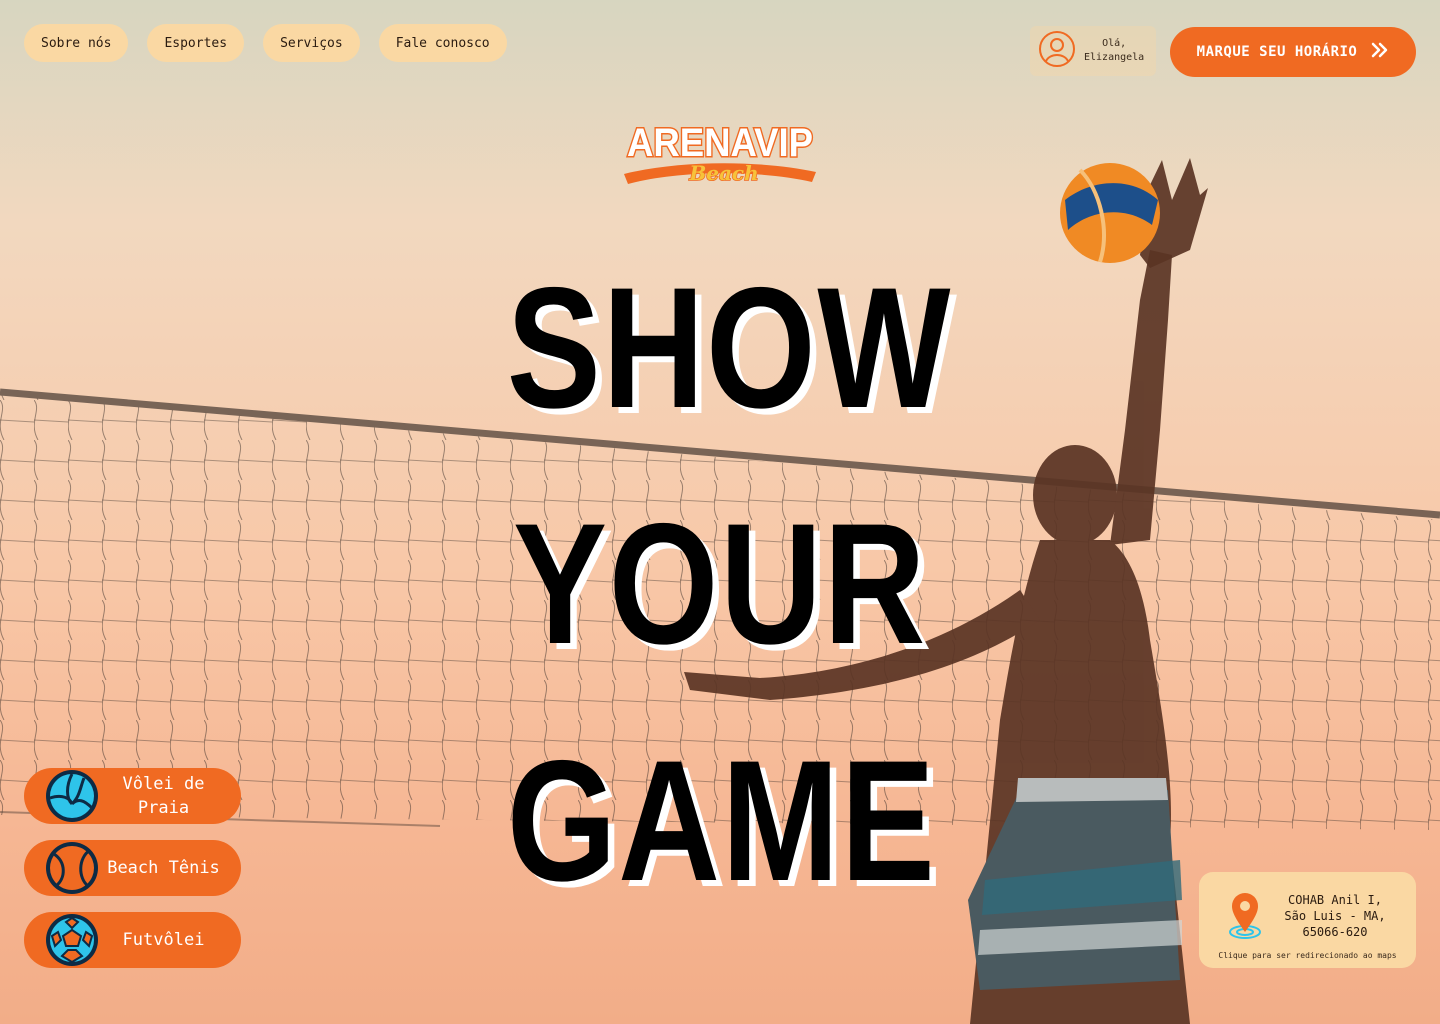  I want to click on sport-beach-tenis: Beach Tênis, so click(132, 868).